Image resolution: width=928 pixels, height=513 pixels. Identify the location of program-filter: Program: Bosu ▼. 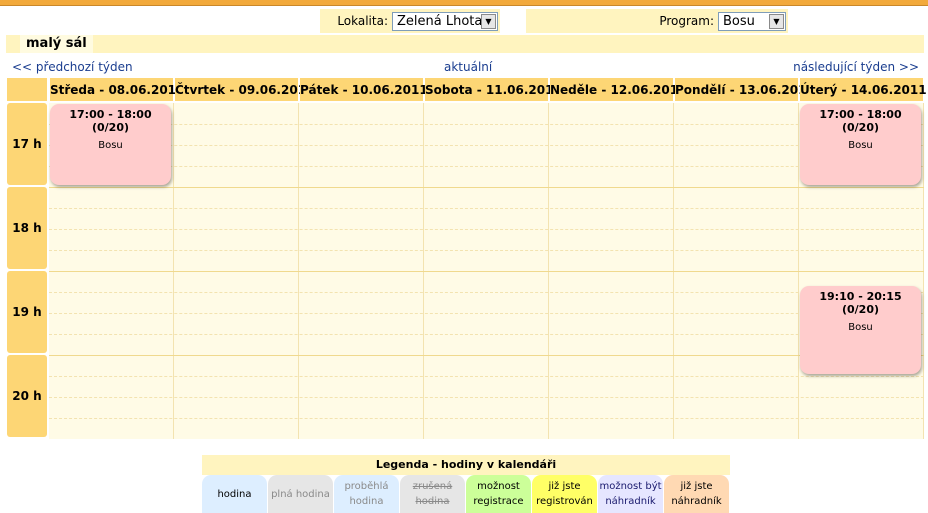
(657, 21).